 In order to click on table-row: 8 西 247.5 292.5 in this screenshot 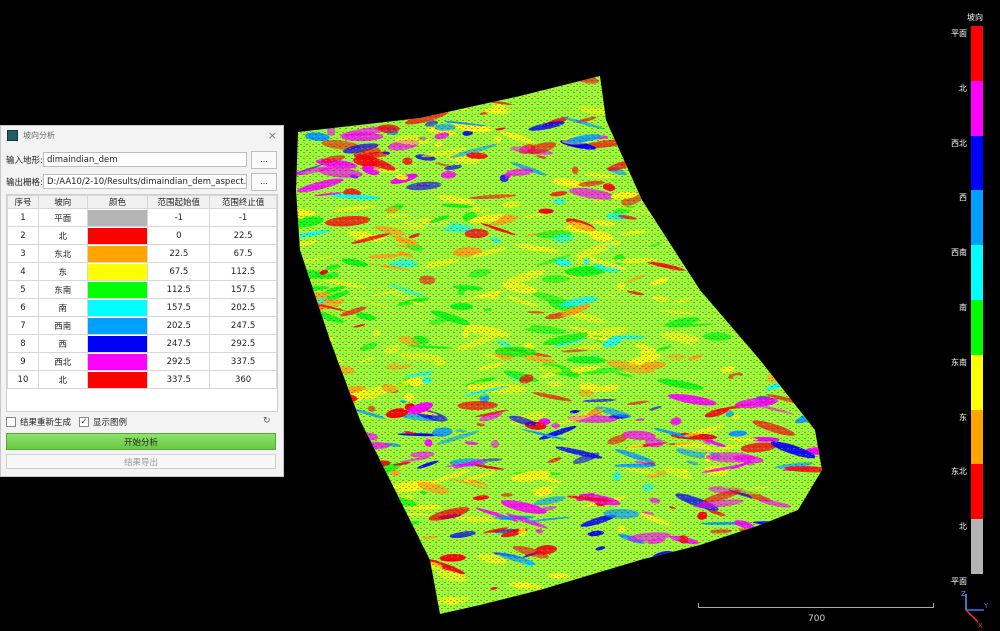, I will do `click(142, 343)`.